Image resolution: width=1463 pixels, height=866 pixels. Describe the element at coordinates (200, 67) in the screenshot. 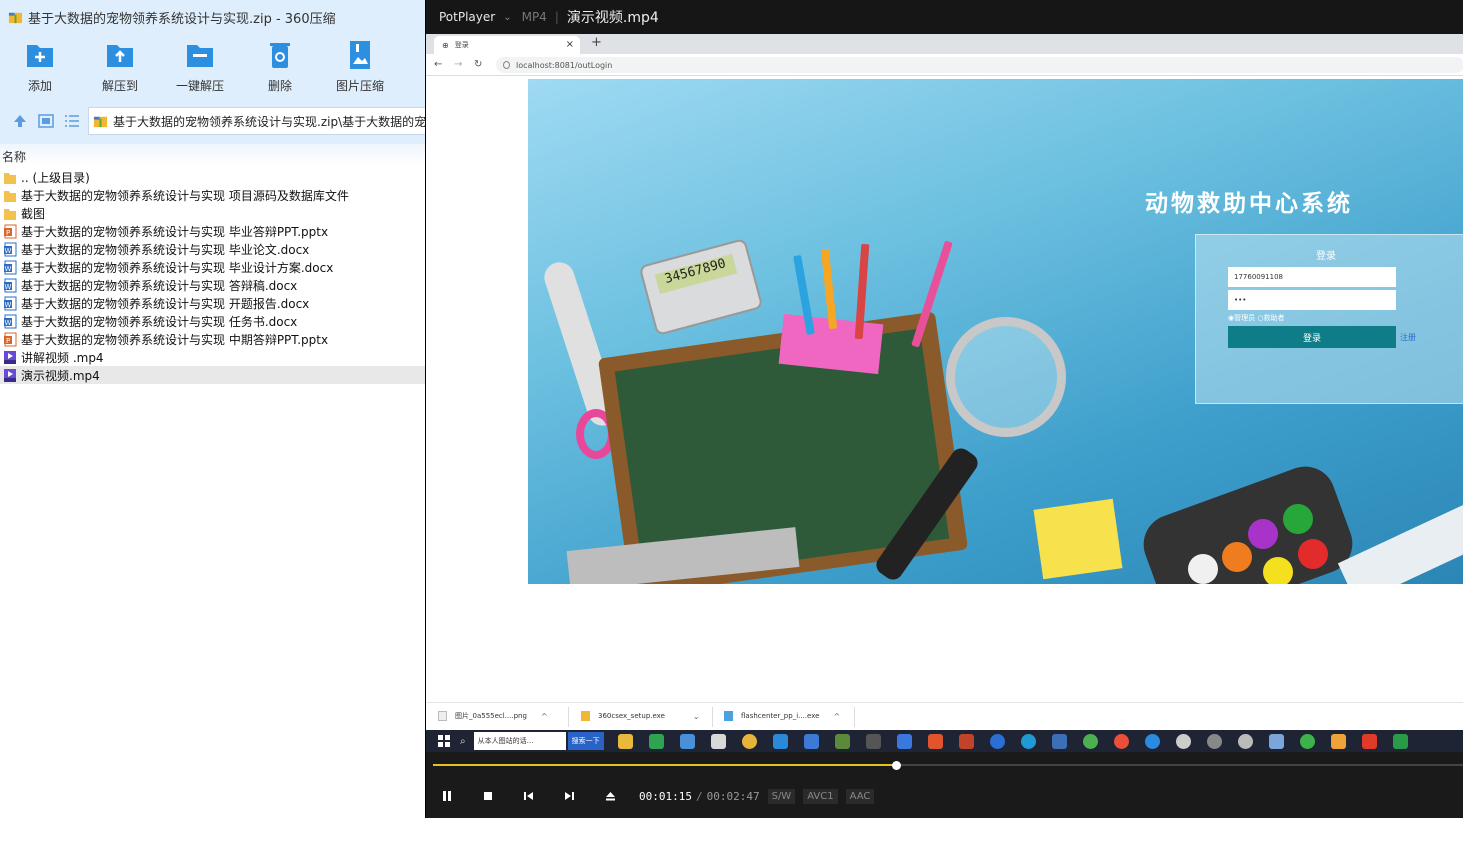

I see `one-click-extract-button: 一键解压` at that location.